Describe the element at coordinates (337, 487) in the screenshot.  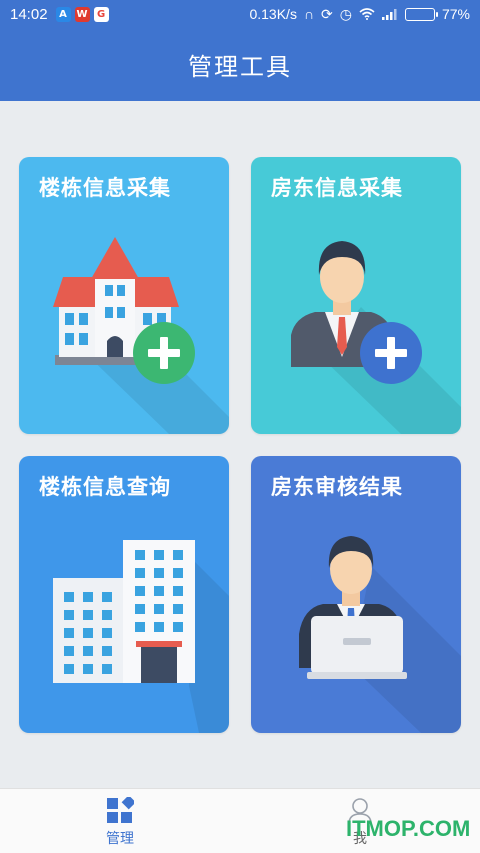
I see `card-label: 房东审核结果` at that location.